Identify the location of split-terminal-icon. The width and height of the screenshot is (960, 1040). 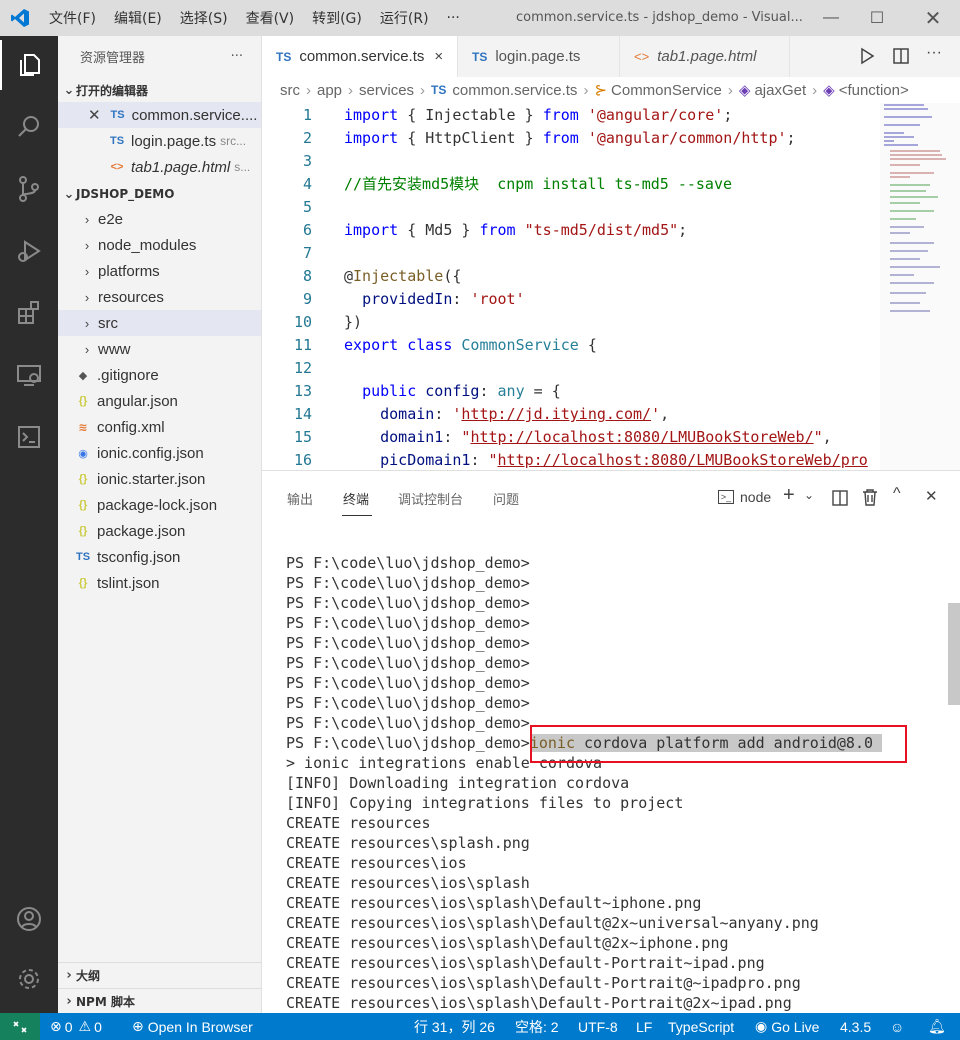
(840, 499).